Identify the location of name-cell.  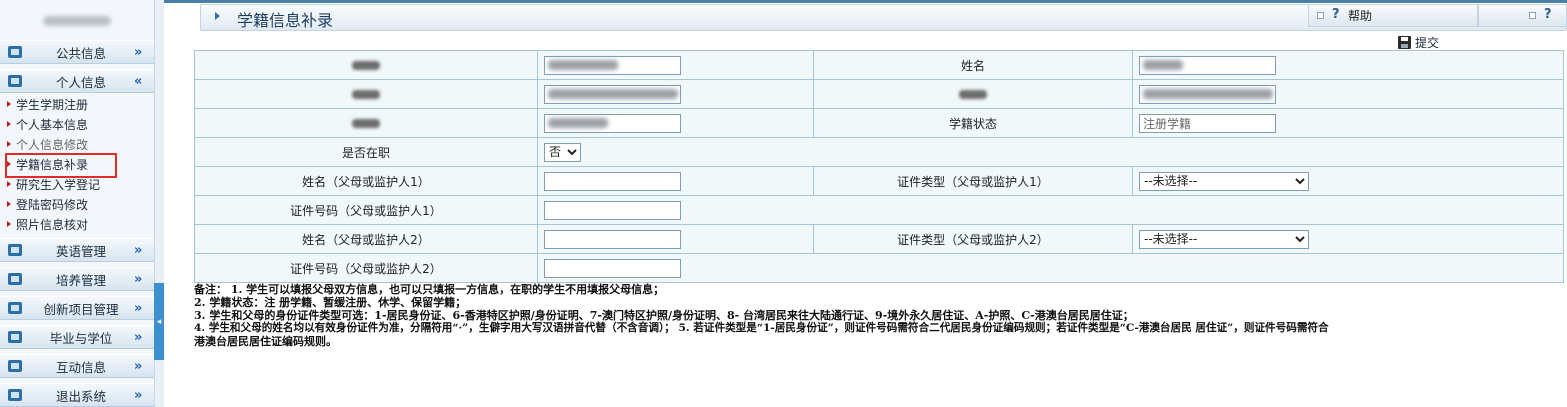
(1348, 65).